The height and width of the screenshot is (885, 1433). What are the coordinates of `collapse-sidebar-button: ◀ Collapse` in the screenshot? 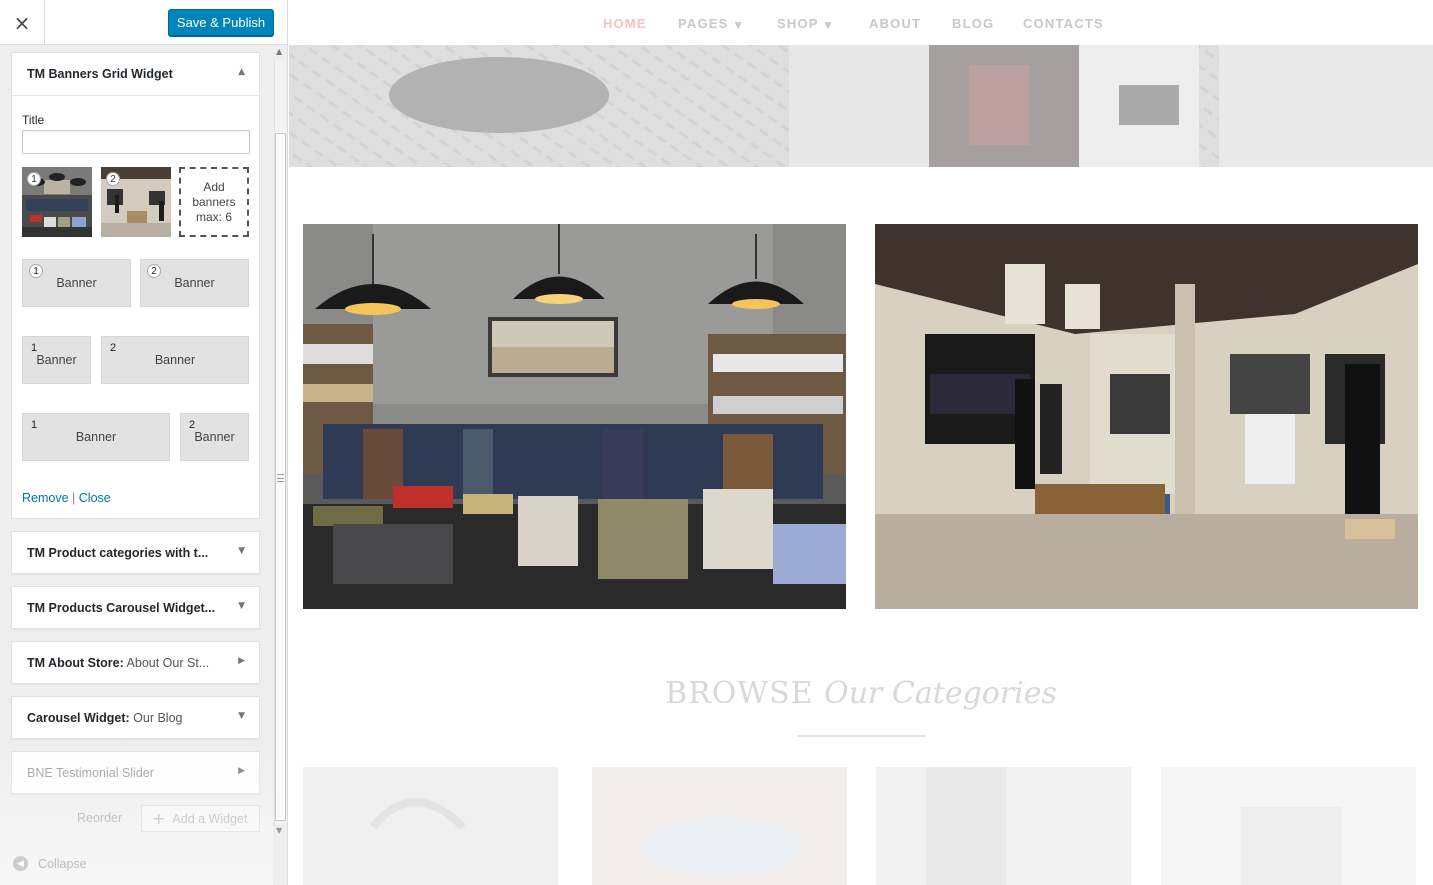 It's located at (50, 863).